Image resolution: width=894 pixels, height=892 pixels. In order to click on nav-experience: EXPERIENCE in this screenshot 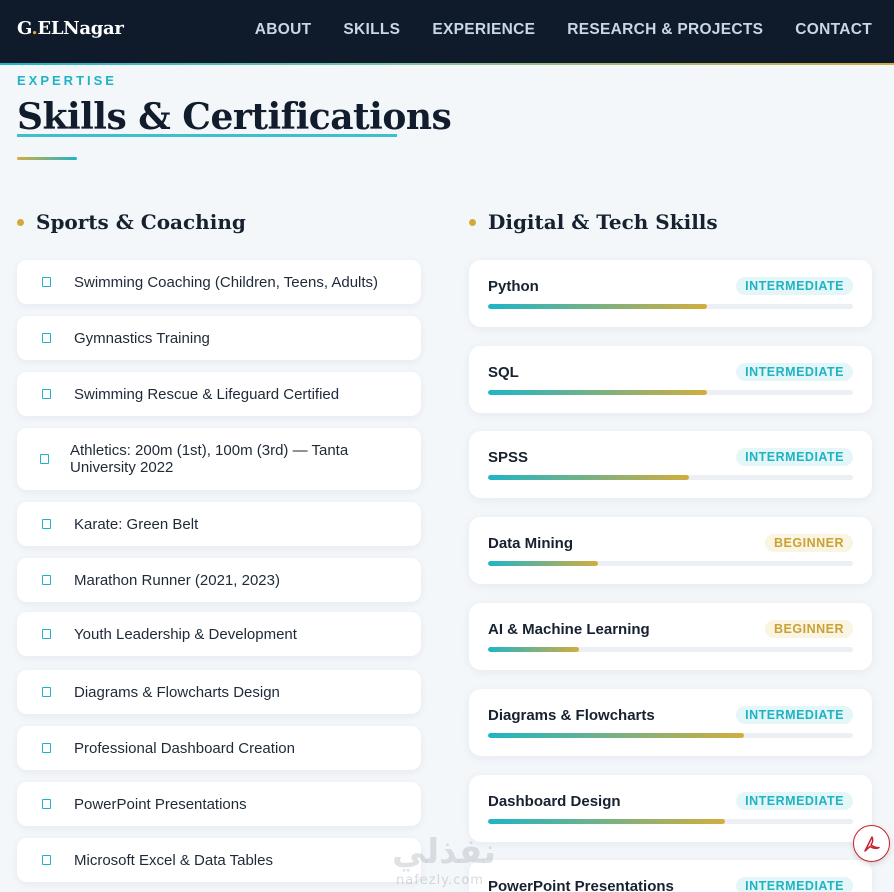, I will do `click(483, 30)`.